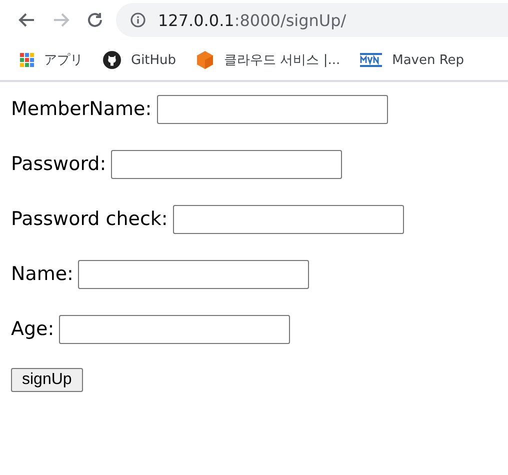 The height and width of the screenshot is (475, 508). I want to click on field-label: Password check:, so click(89, 219).